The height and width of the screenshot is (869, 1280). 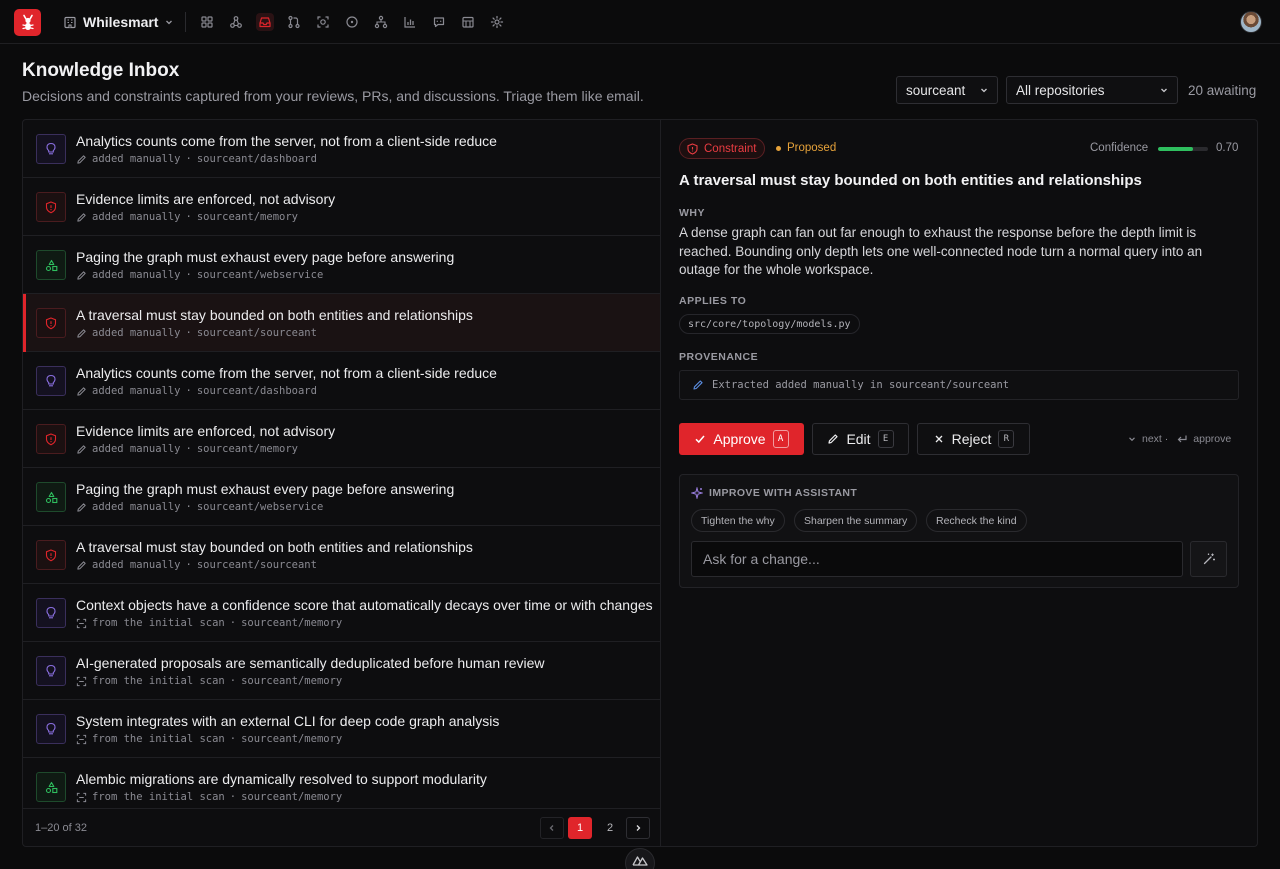 What do you see at coordinates (1251, 22) in the screenshot?
I see `user-avatar` at bounding box center [1251, 22].